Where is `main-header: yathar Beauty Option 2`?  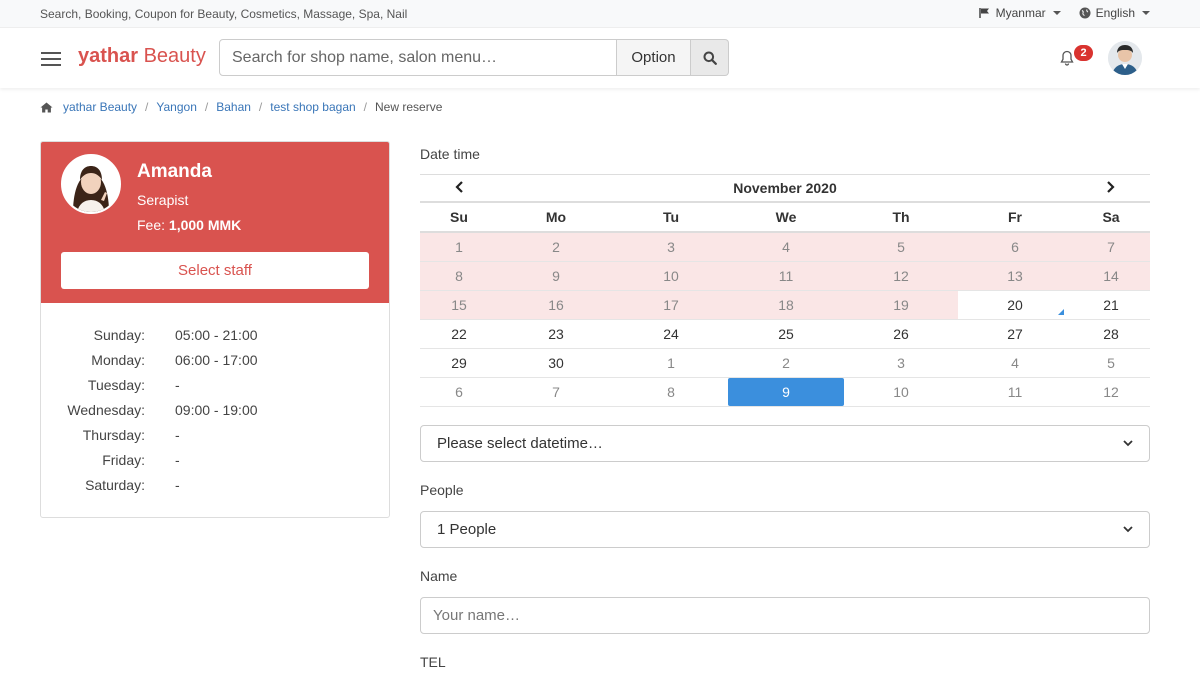
main-header: yathar Beauty Option 2 is located at coordinates (600, 58).